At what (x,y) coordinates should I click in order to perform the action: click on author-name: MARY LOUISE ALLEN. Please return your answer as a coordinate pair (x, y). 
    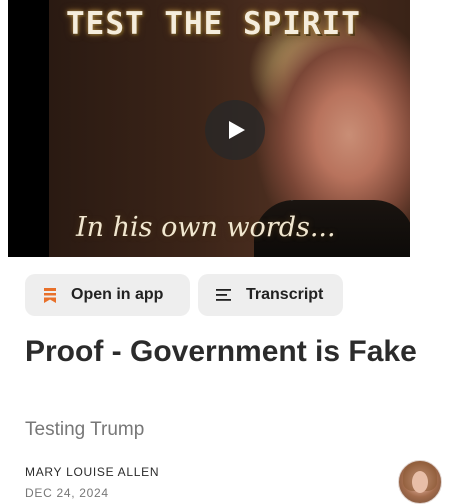
    Looking at the image, I should click on (92, 472).